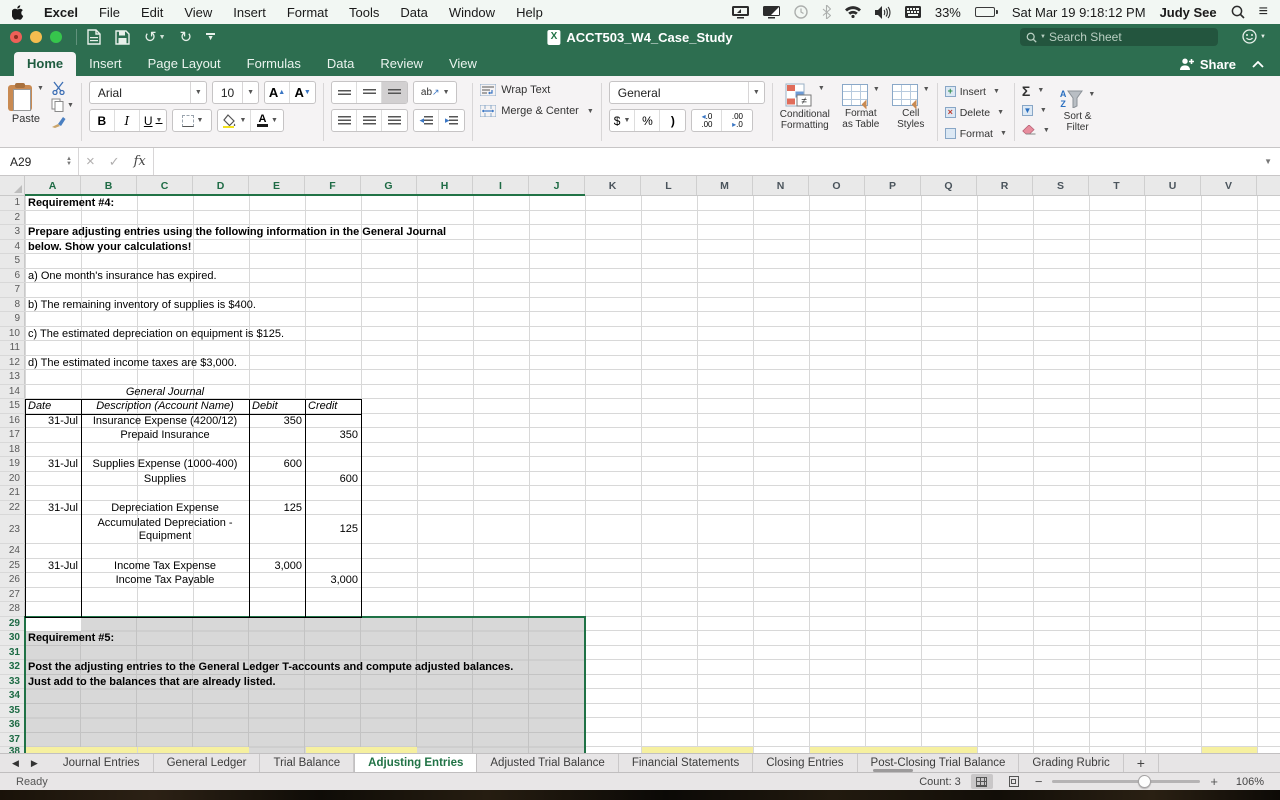  Describe the element at coordinates (278, 92) in the screenshot. I see `grow-font-button: A ▲` at that location.